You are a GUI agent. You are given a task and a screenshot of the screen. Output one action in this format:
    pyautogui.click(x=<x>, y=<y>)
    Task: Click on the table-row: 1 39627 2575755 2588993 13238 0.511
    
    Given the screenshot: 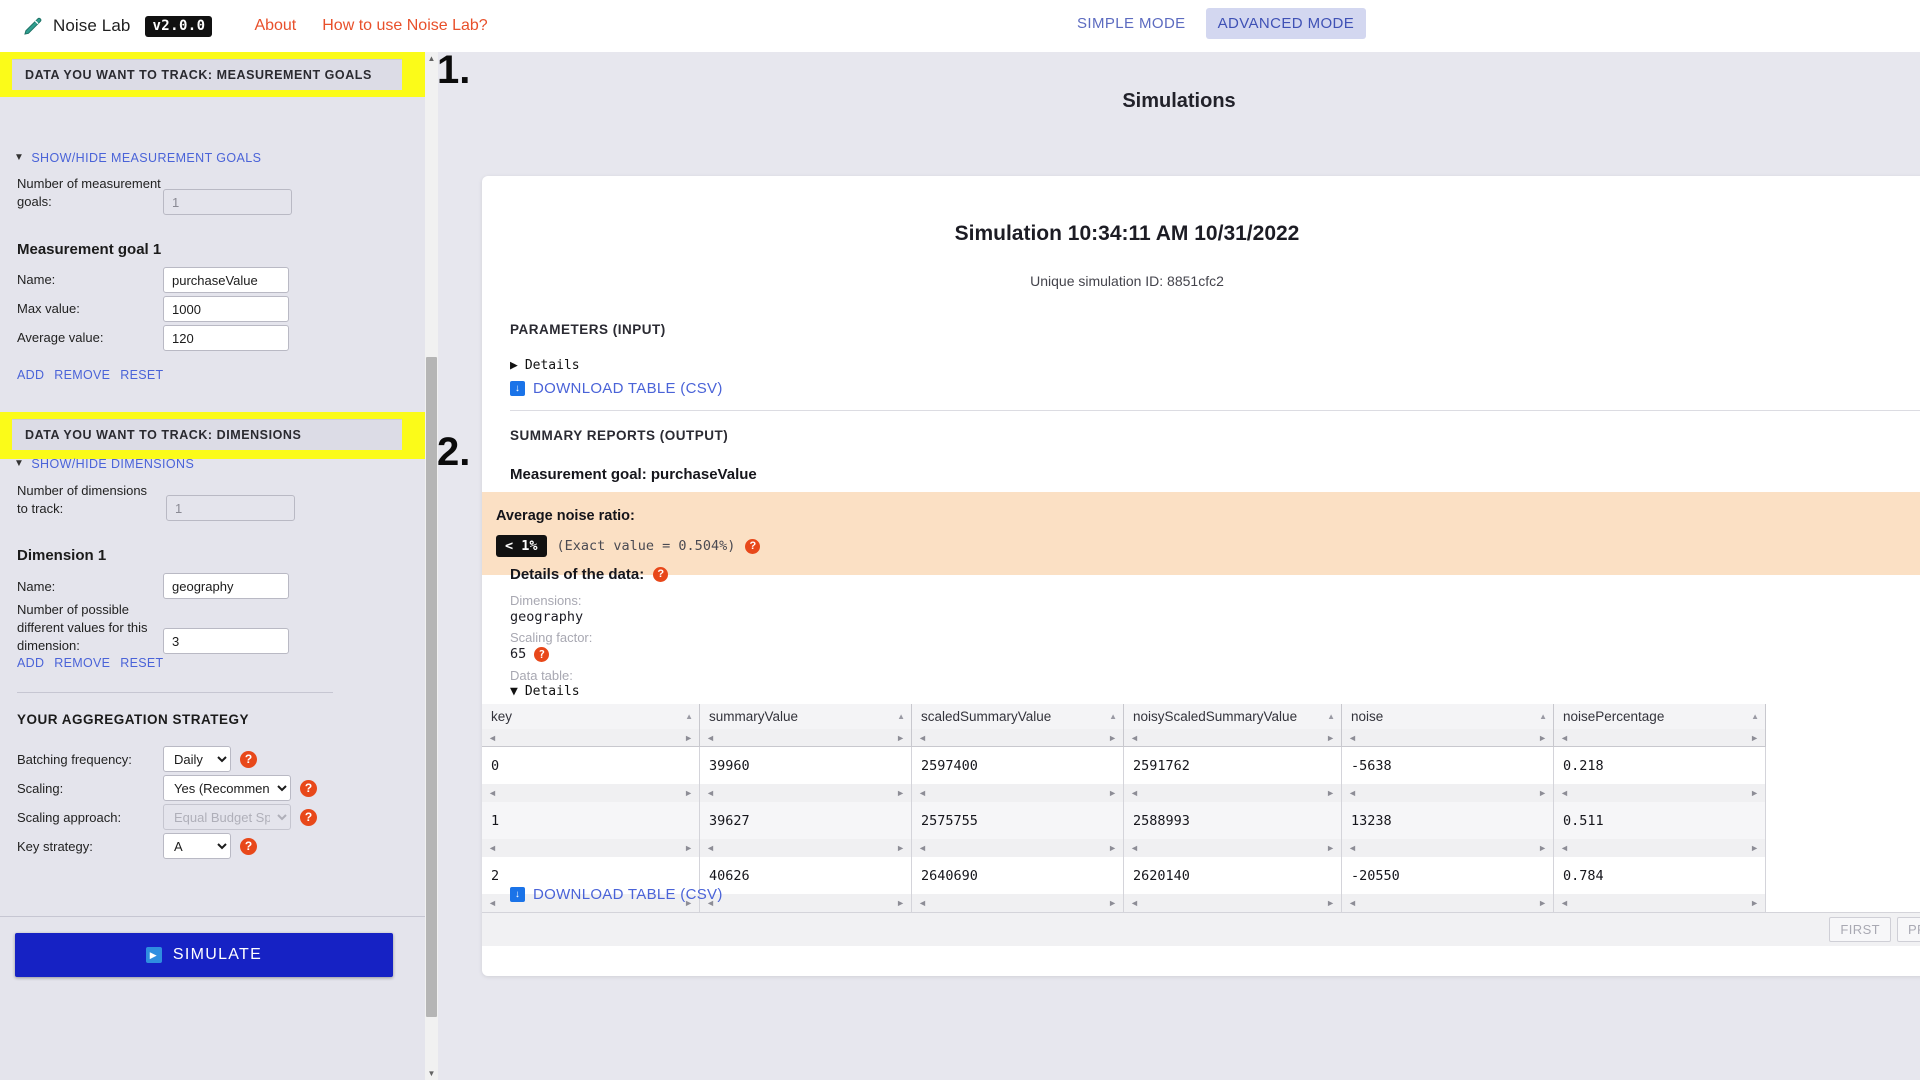 What is the action you would take?
    pyautogui.click(x=1201, y=820)
    